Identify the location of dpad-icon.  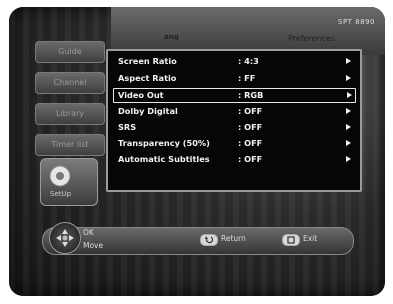
(65, 238).